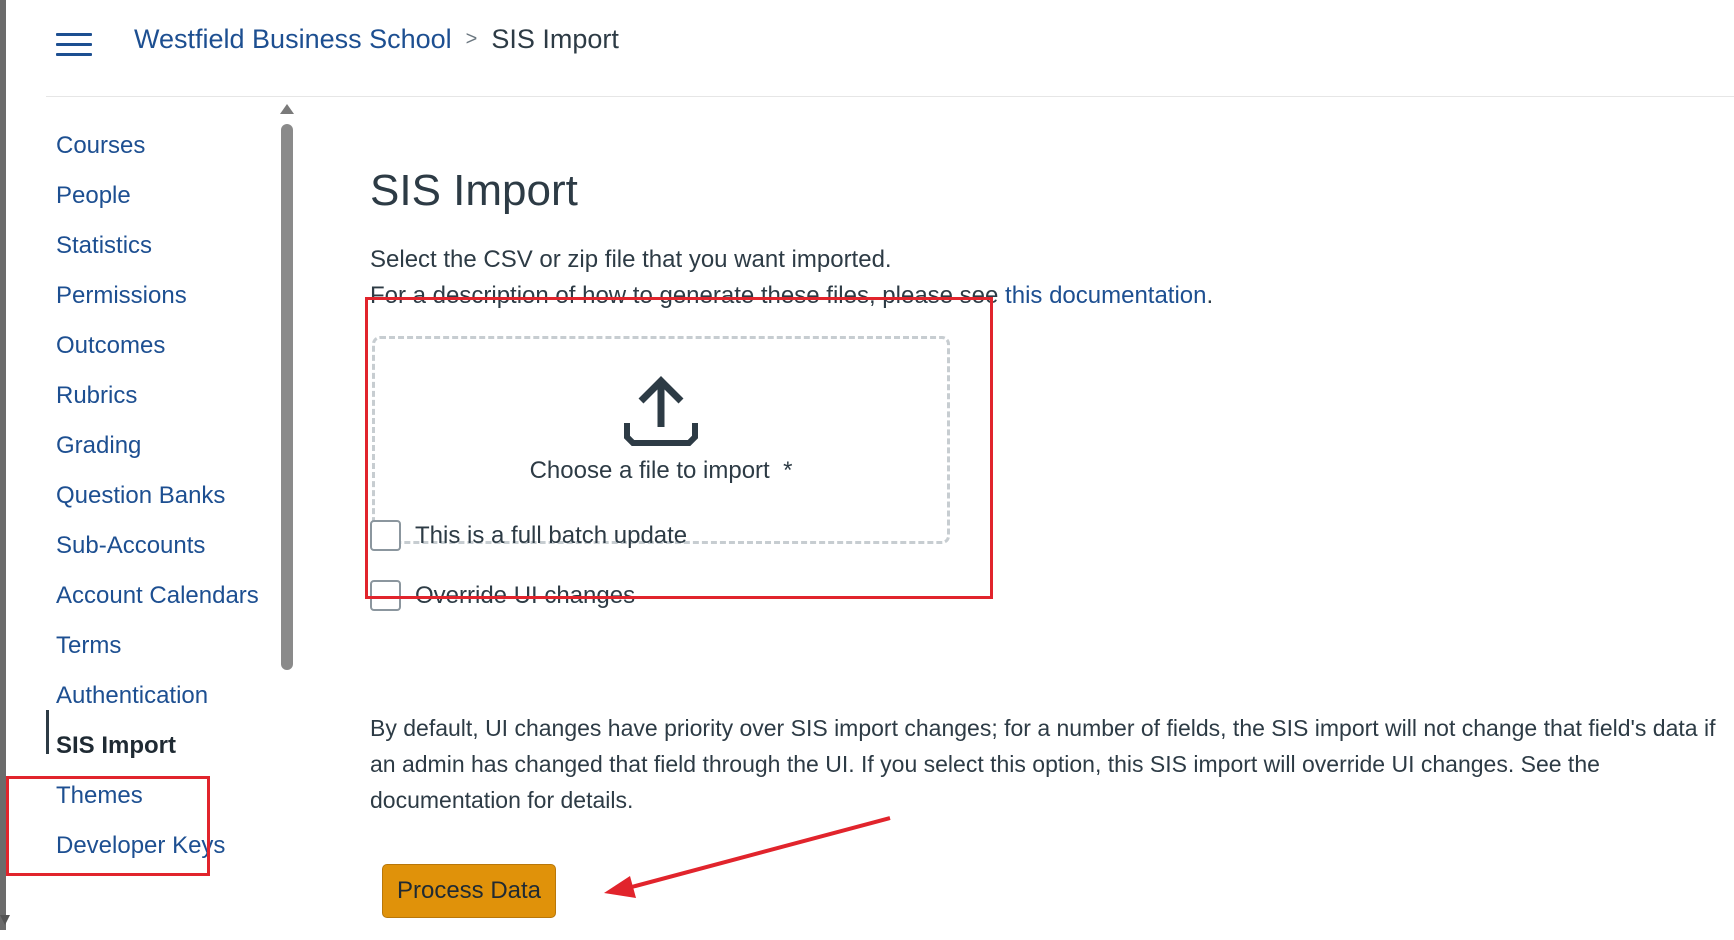 The image size is (1734, 940). What do you see at coordinates (287, 397) in the screenshot?
I see `sidebar-scrollbar-thumb` at bounding box center [287, 397].